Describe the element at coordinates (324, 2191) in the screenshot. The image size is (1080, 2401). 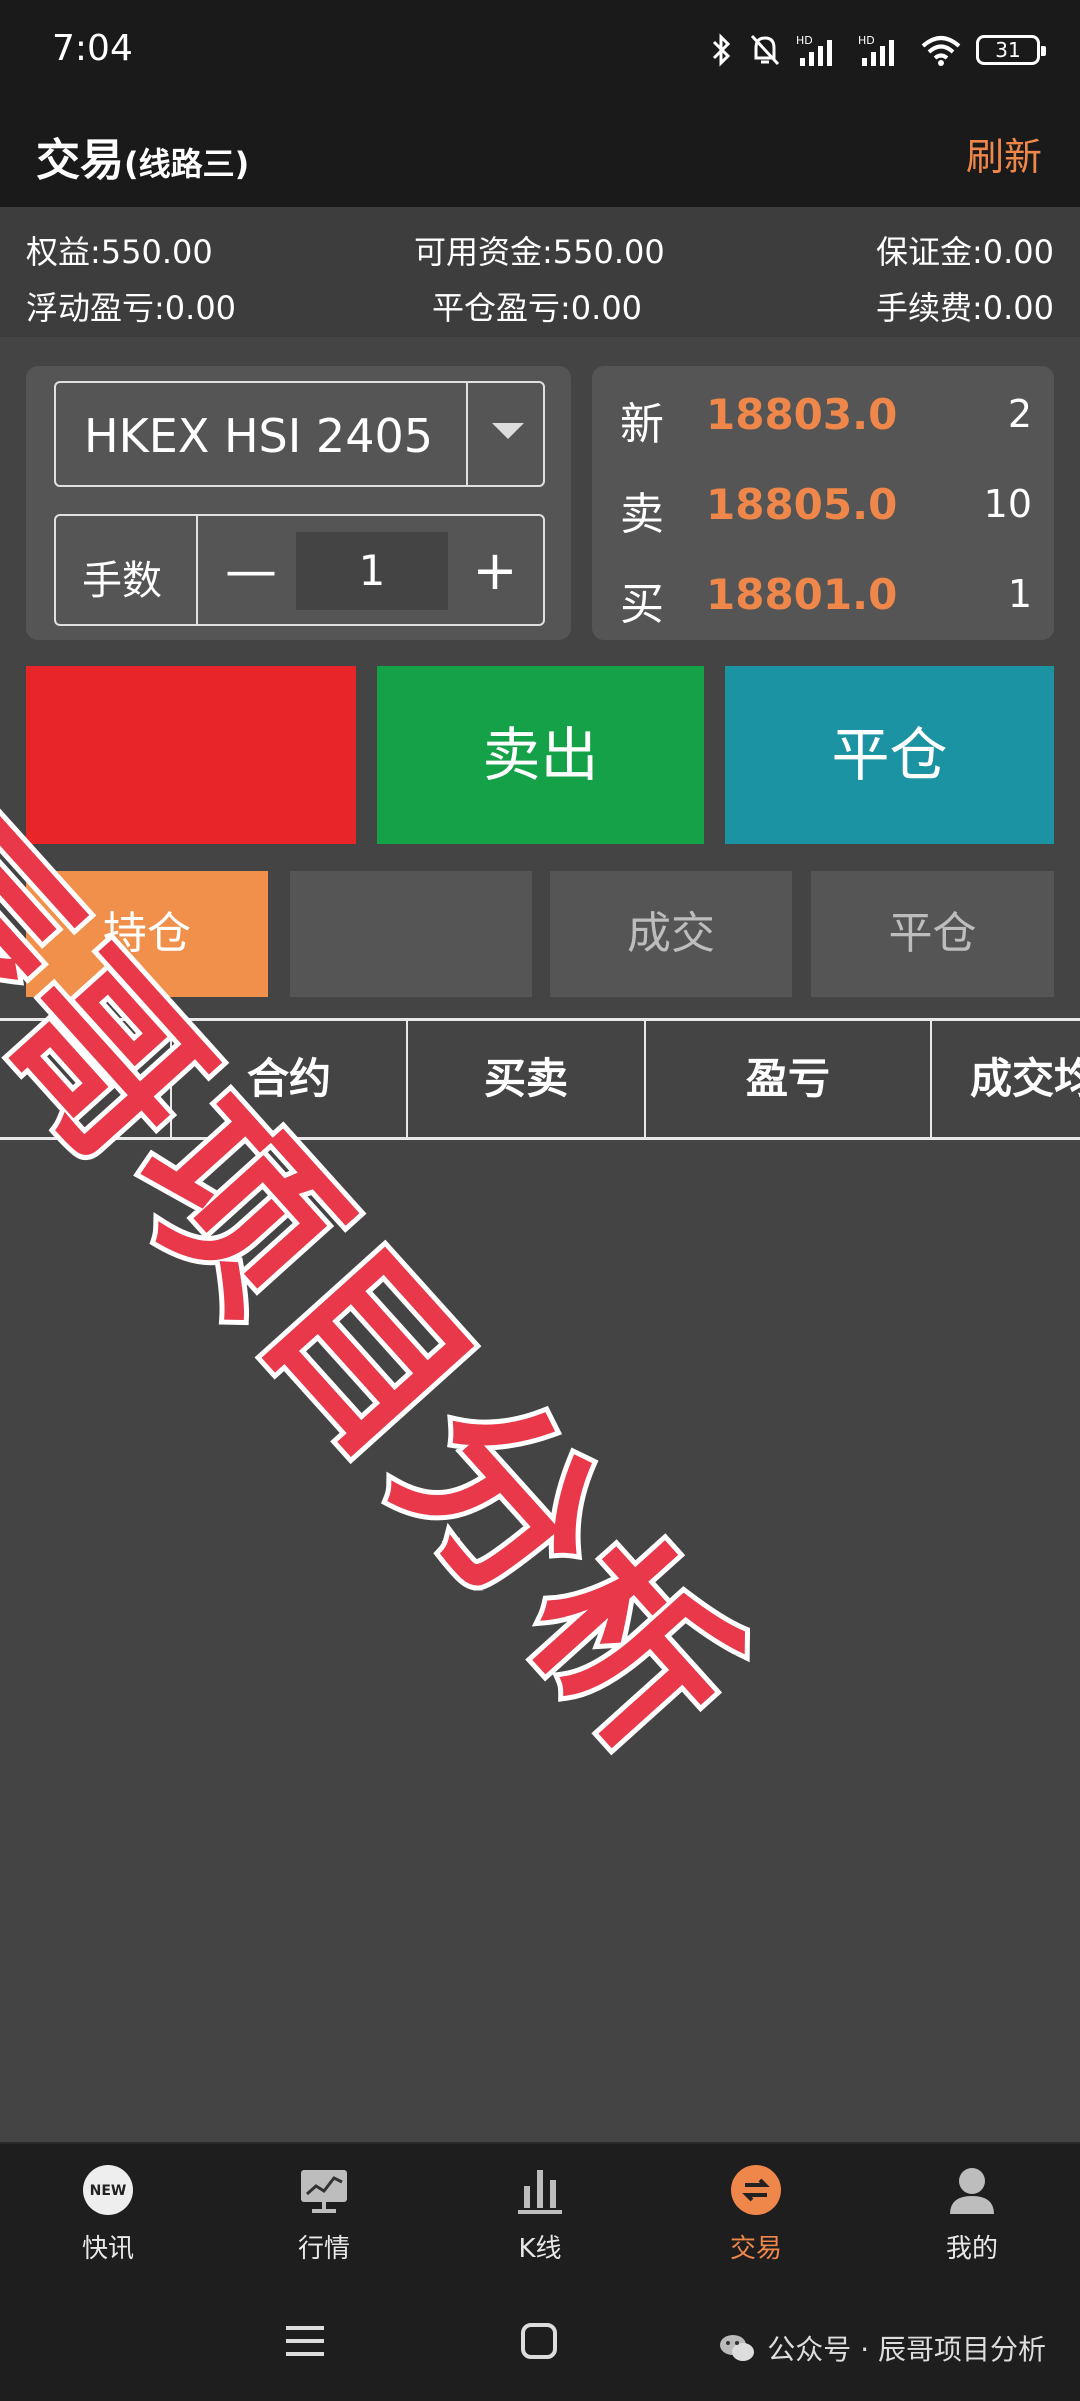
I see `chart-board-icon` at that location.